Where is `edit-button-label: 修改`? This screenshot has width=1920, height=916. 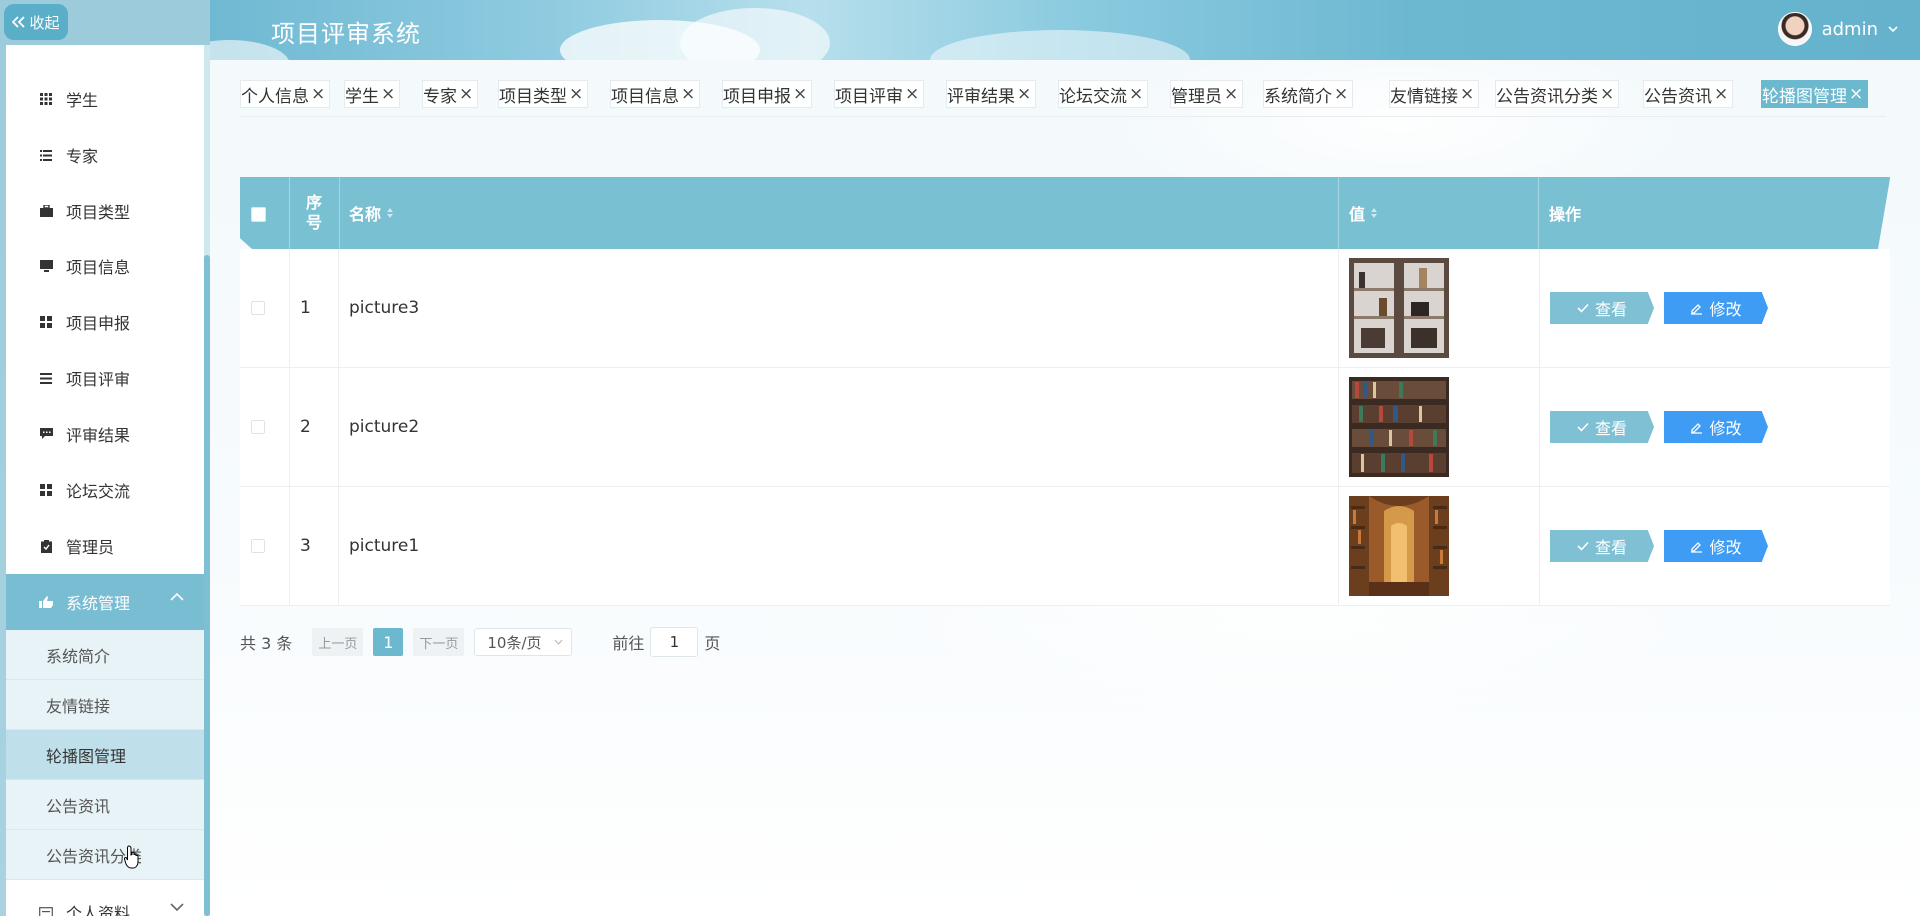
edit-button-label: 修改 is located at coordinates (1725, 547).